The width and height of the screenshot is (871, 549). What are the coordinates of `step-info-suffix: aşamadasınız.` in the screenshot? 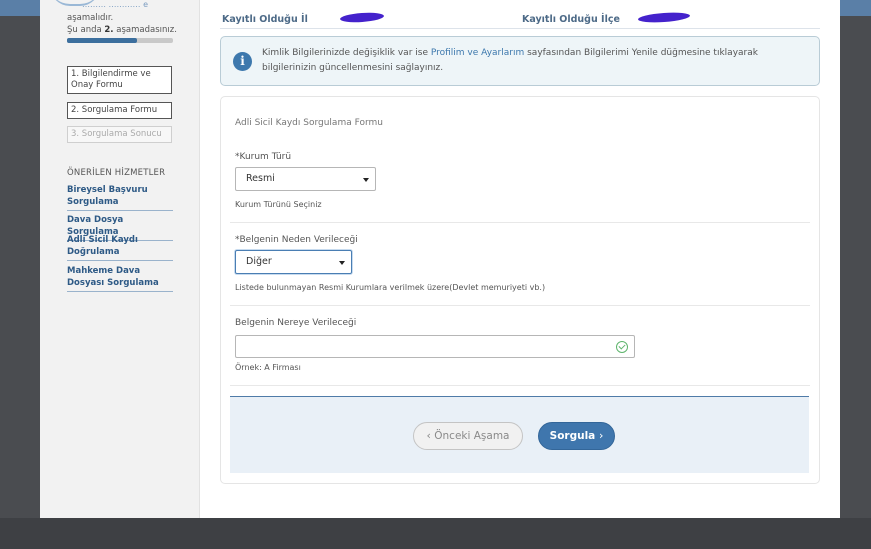 It's located at (146, 30).